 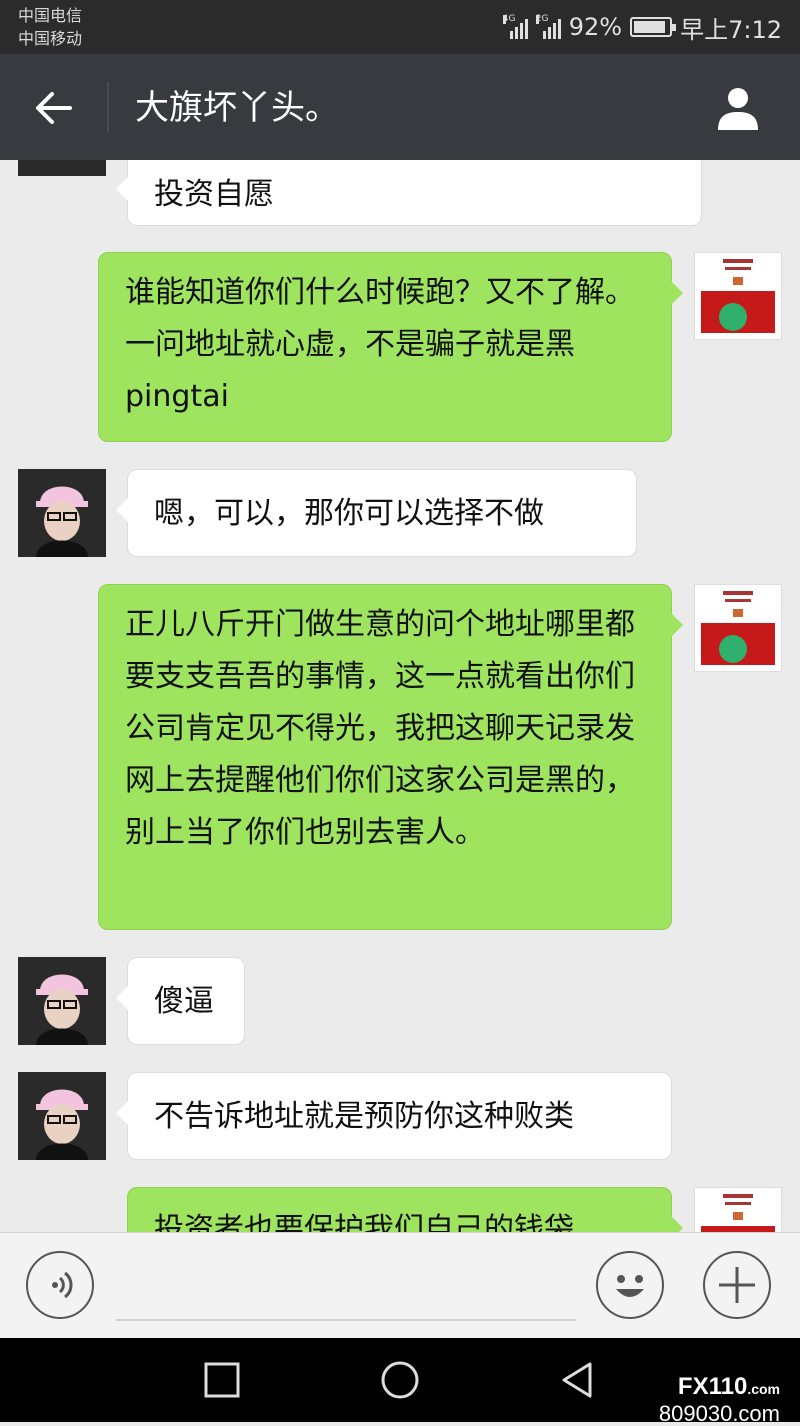 I want to click on watermark-brand: FX110.com, so click(x=728, y=1386).